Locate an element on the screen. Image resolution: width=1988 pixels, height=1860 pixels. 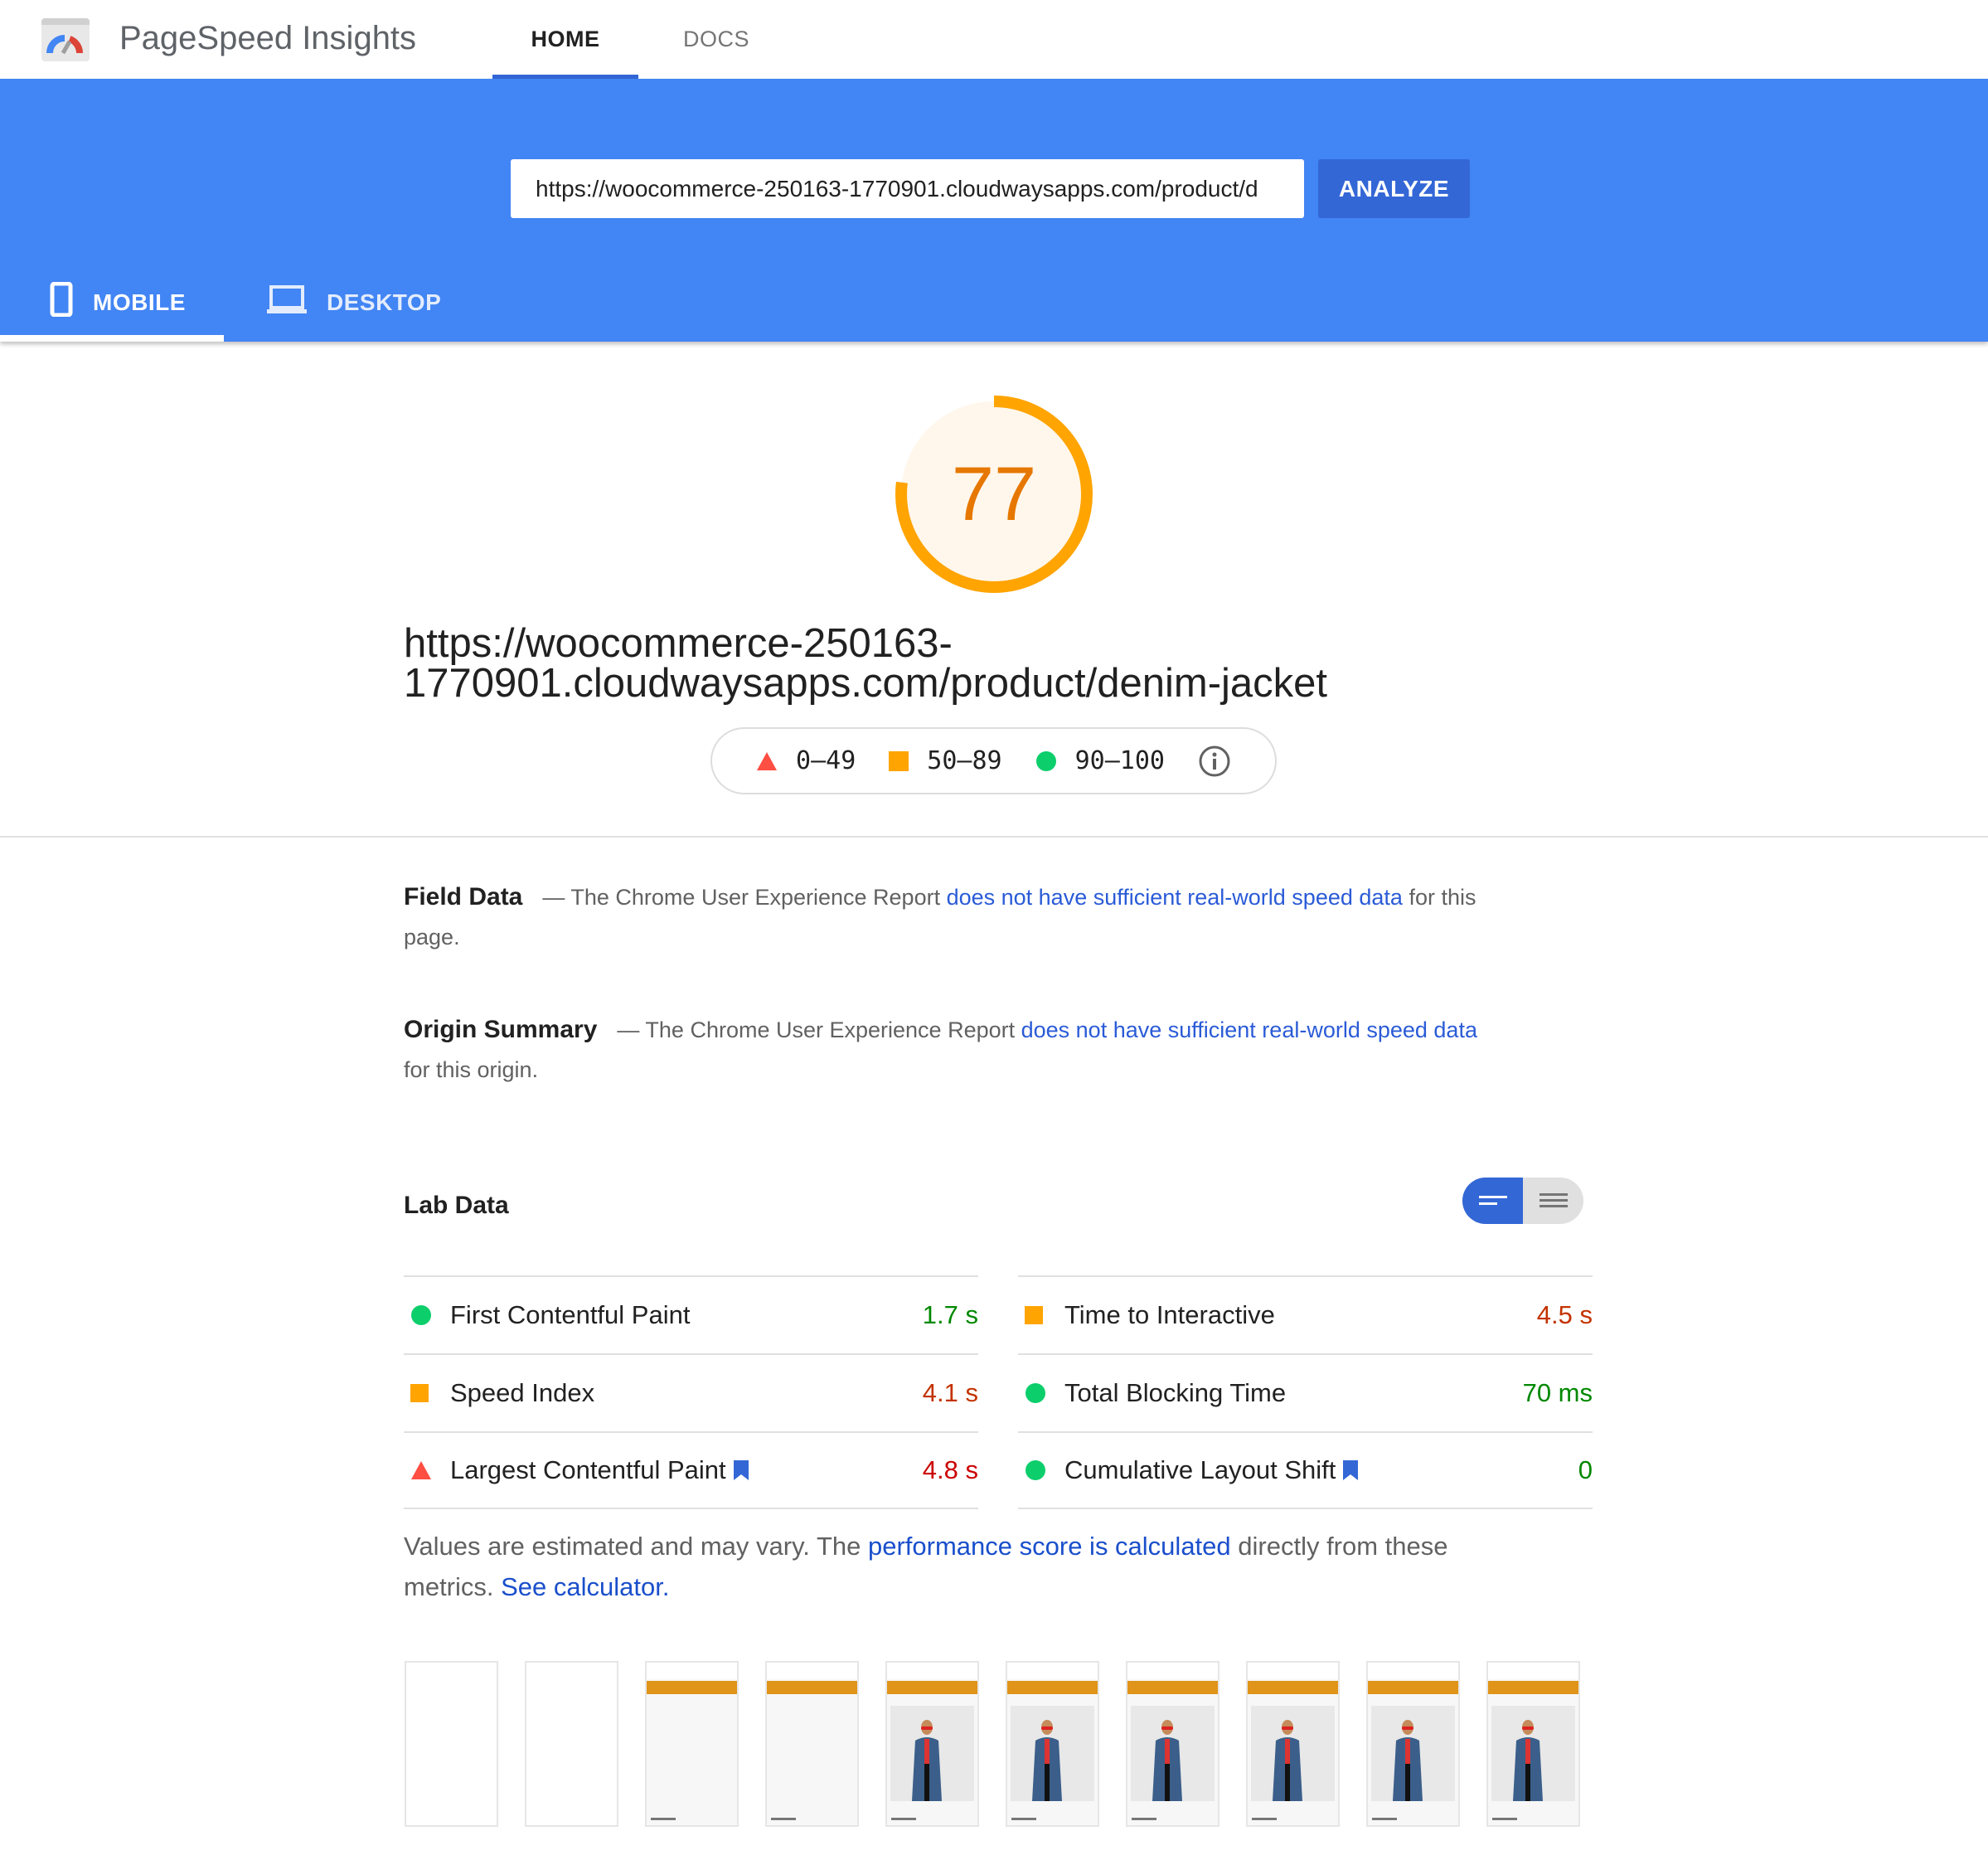
nav-tab-docs: DOCS is located at coordinates (716, 39).